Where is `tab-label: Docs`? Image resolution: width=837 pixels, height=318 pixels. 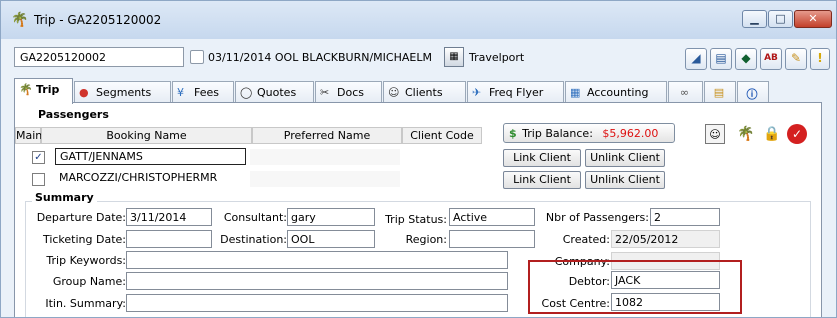
tab-label: Docs is located at coordinates (350, 92).